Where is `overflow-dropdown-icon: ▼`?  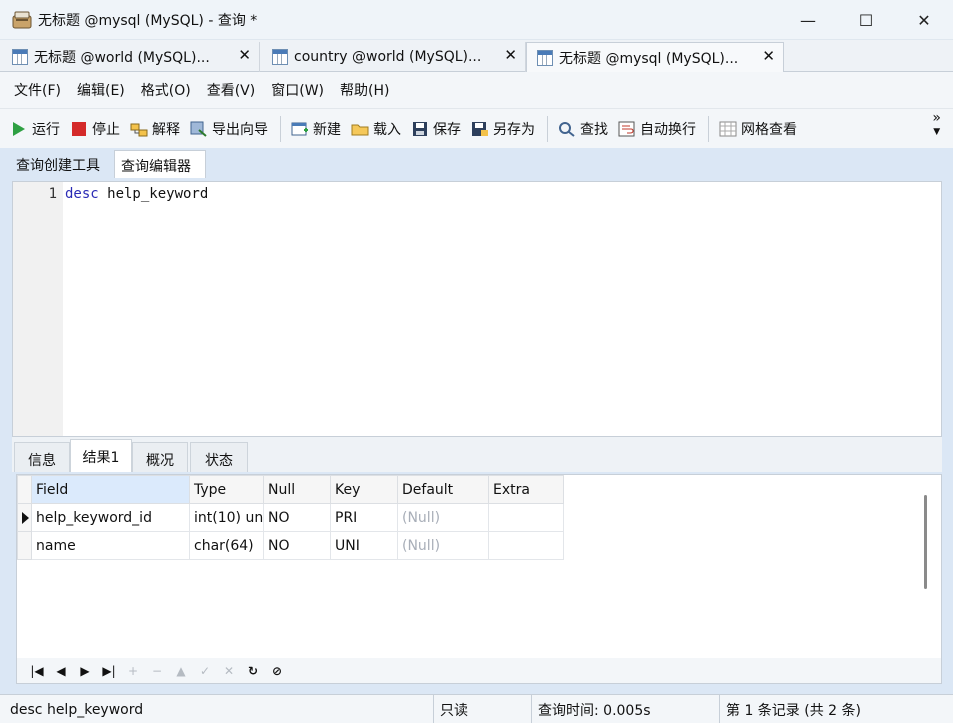
overflow-dropdown-icon: ▼ is located at coordinates (937, 132).